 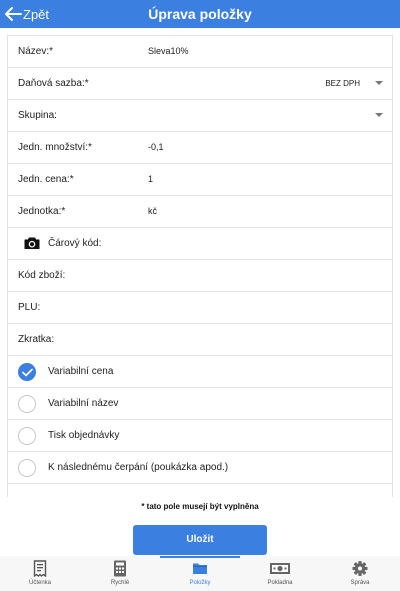 I want to click on tab-settings: Správa, so click(x=360, y=575).